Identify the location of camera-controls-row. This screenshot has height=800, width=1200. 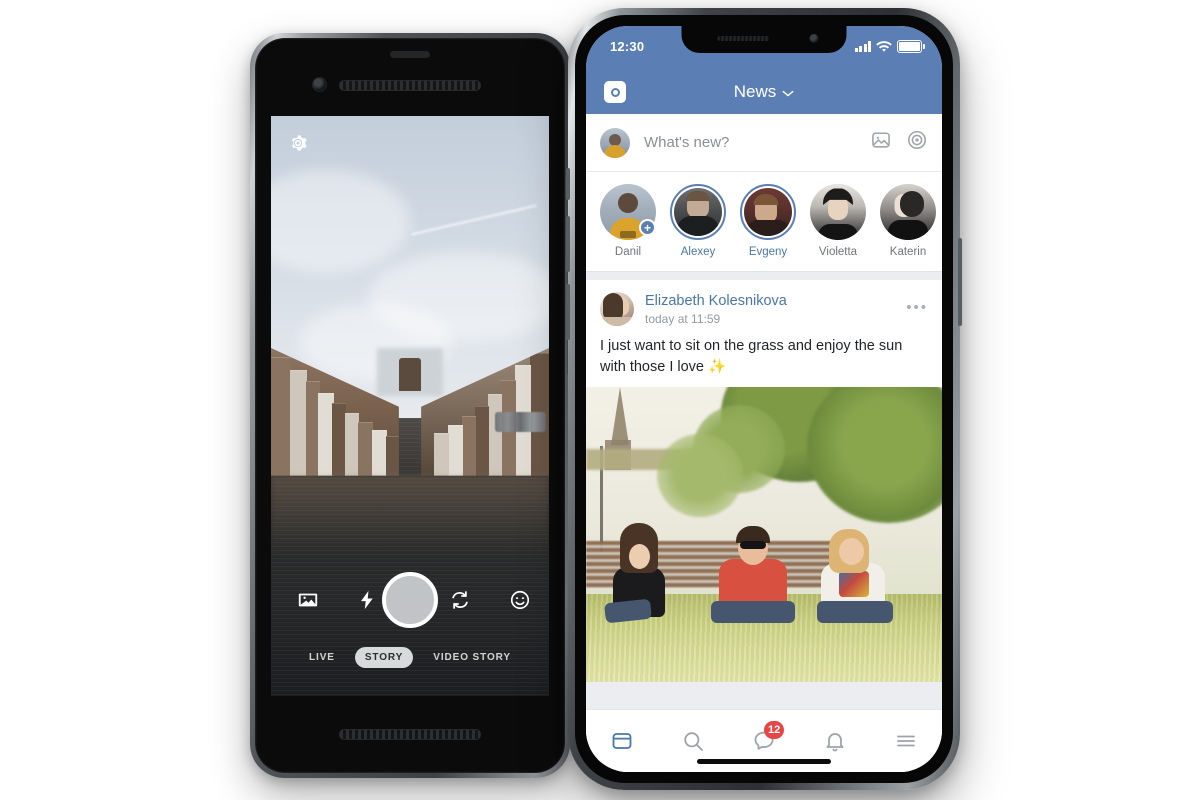
(410, 600).